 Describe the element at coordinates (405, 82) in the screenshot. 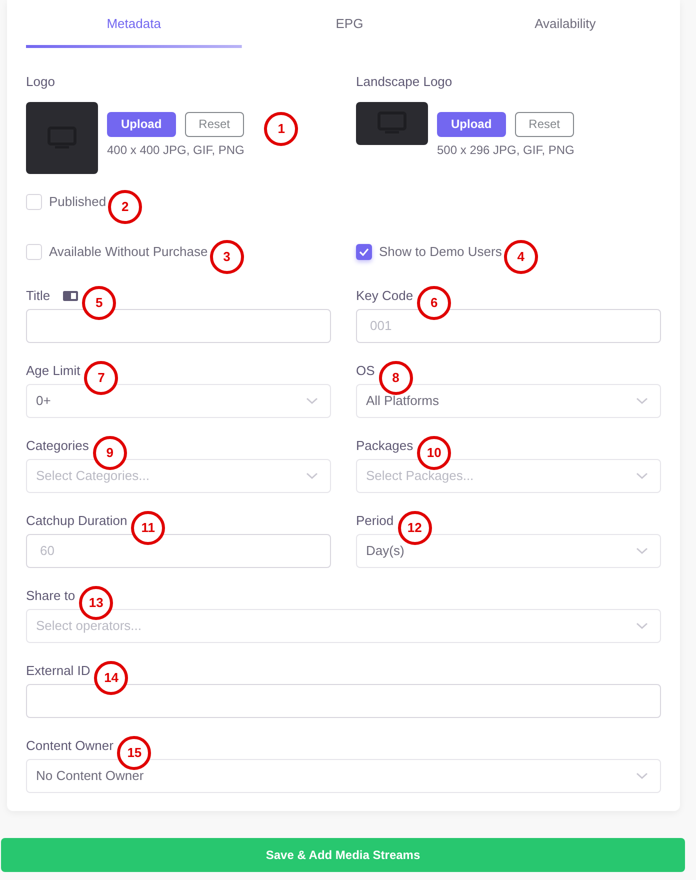

I see `field-label: Landscape Logo` at that location.